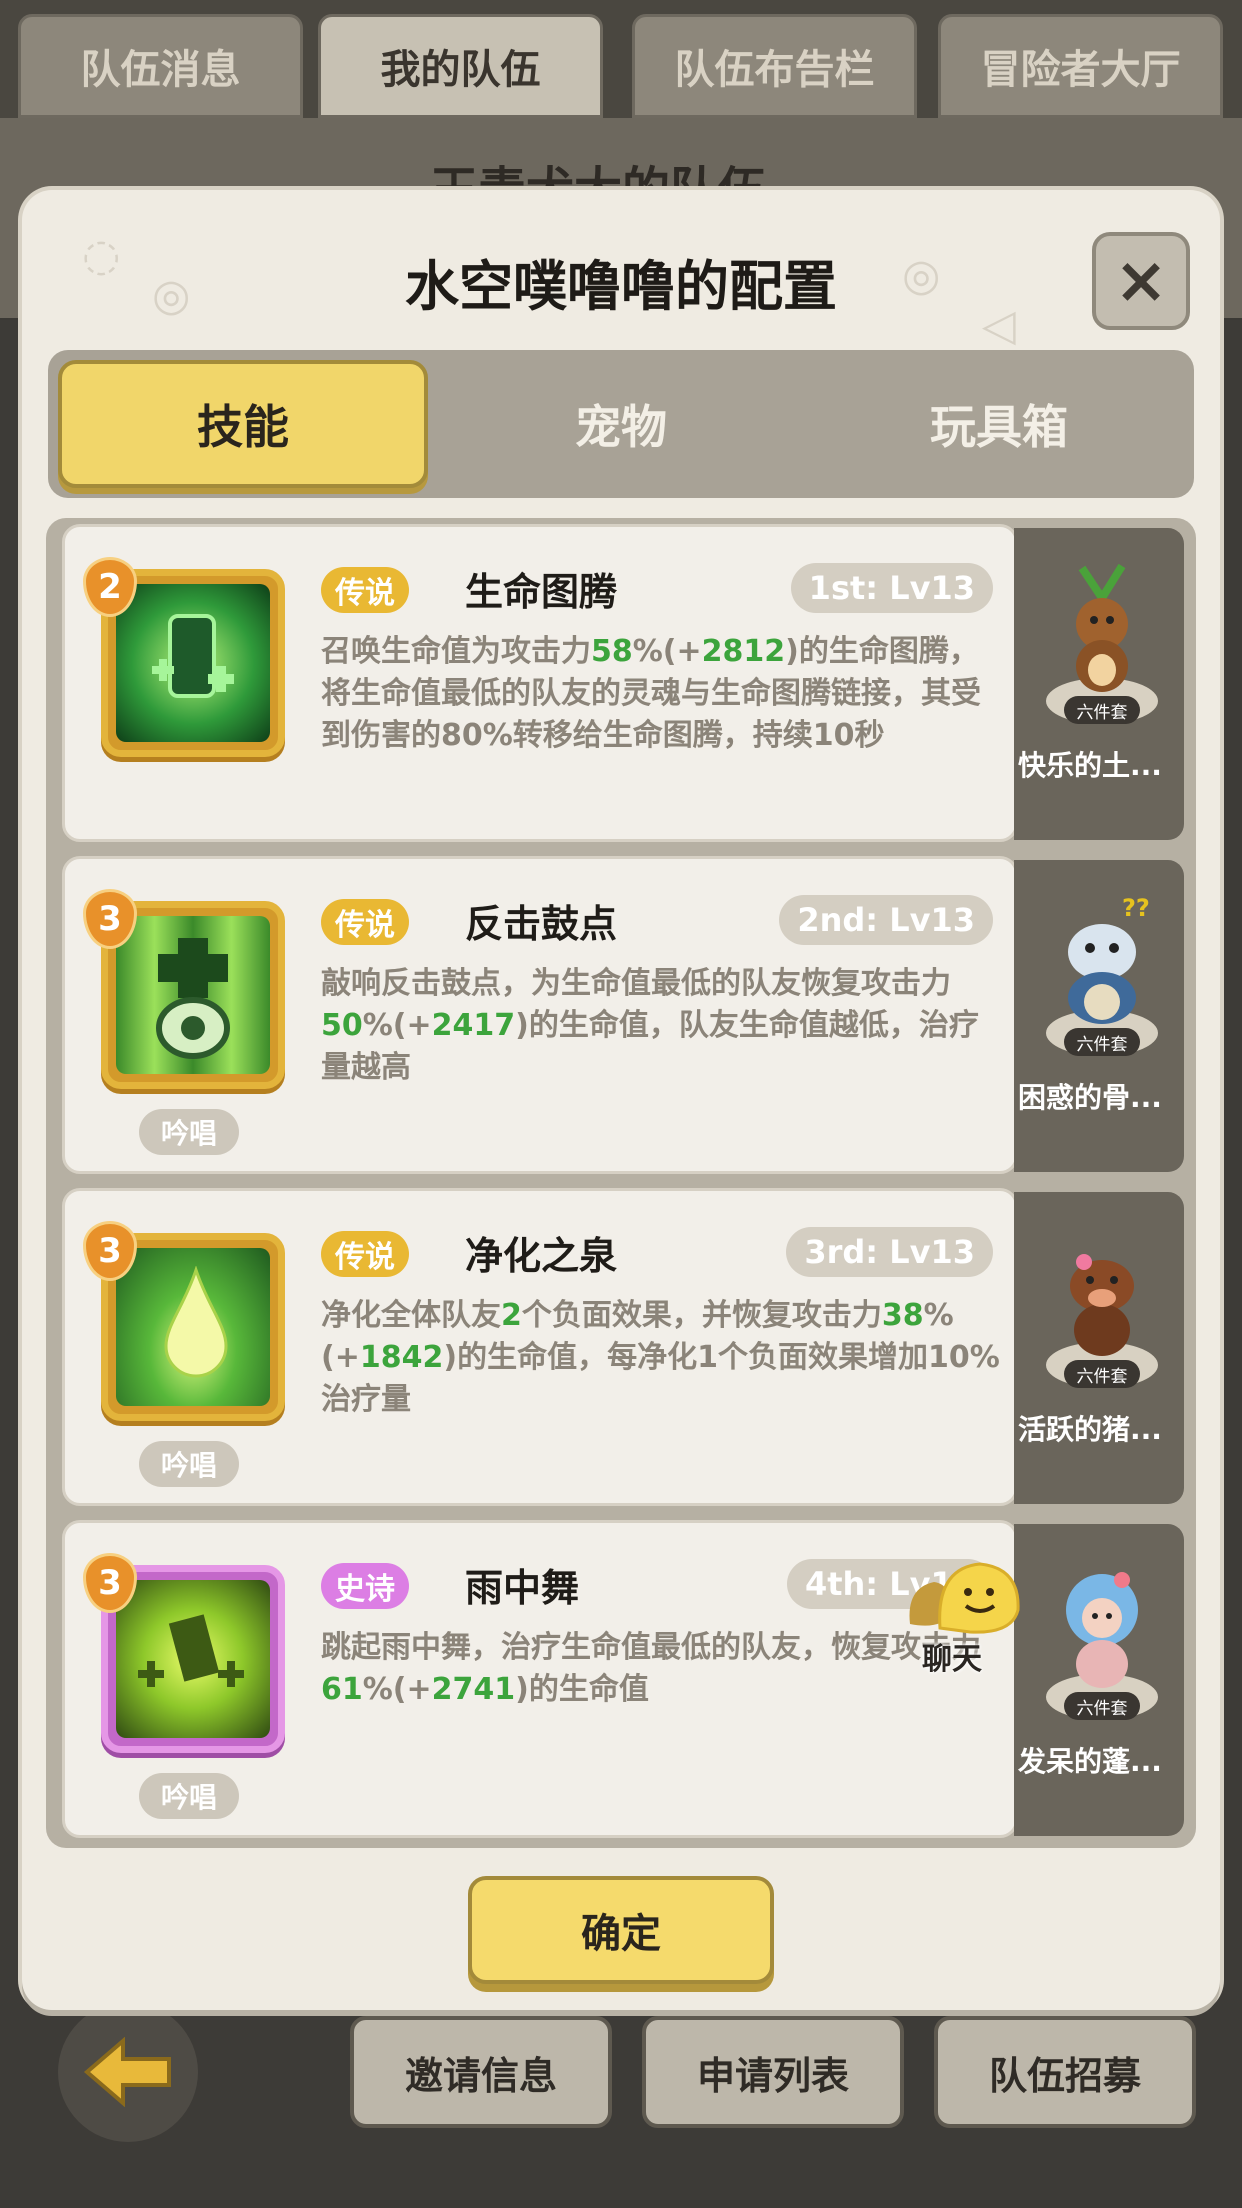 The width and height of the screenshot is (1242, 2208). What do you see at coordinates (193, 656) in the screenshot?
I see `totem-icon` at bounding box center [193, 656].